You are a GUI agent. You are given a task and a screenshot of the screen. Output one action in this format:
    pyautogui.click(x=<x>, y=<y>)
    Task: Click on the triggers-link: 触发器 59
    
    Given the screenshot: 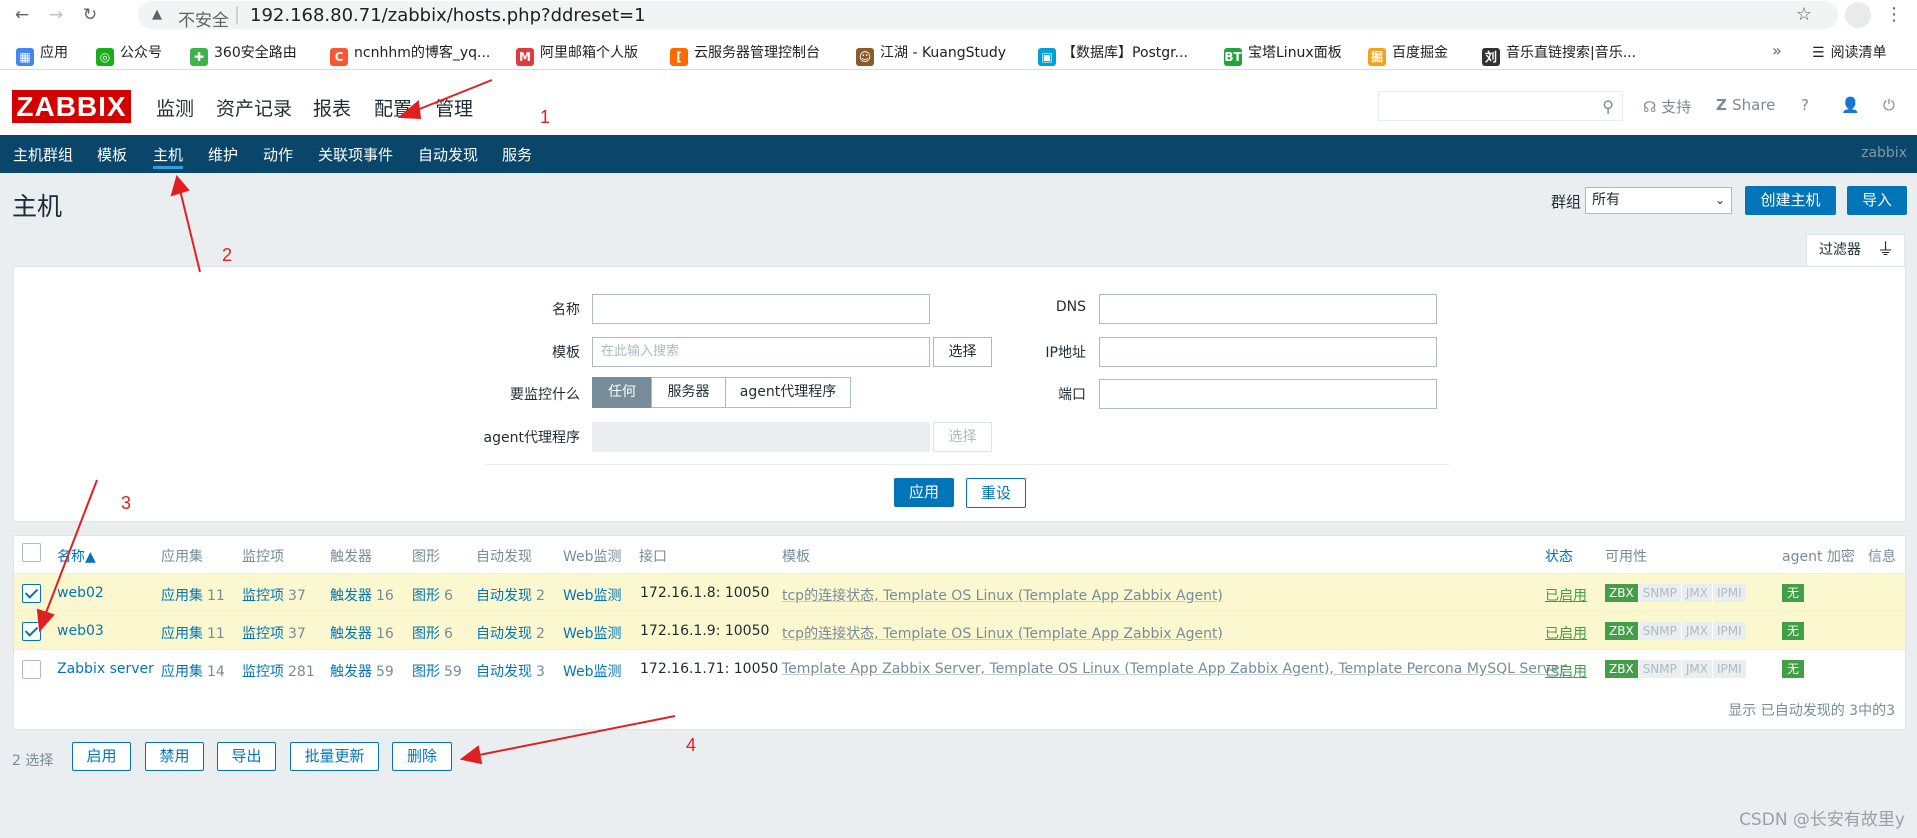 What is the action you would take?
    pyautogui.click(x=362, y=671)
    